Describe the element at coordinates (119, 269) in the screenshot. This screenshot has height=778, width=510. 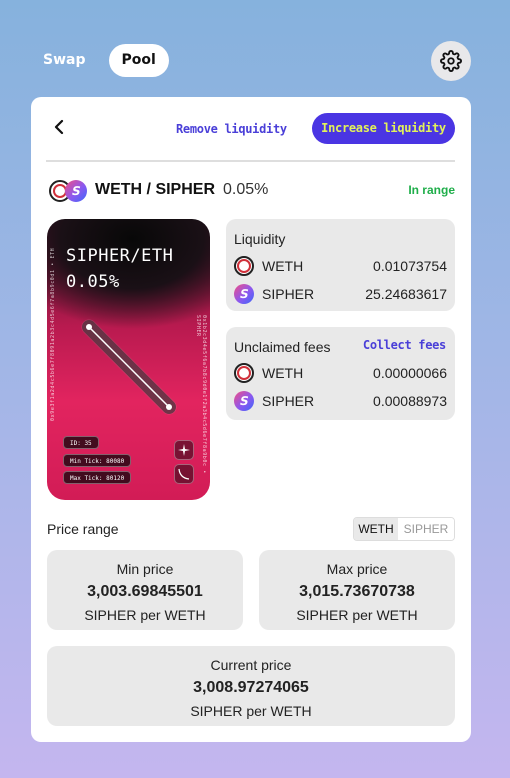
I see `nft-title: SIPHER/ETH 0.05%` at that location.